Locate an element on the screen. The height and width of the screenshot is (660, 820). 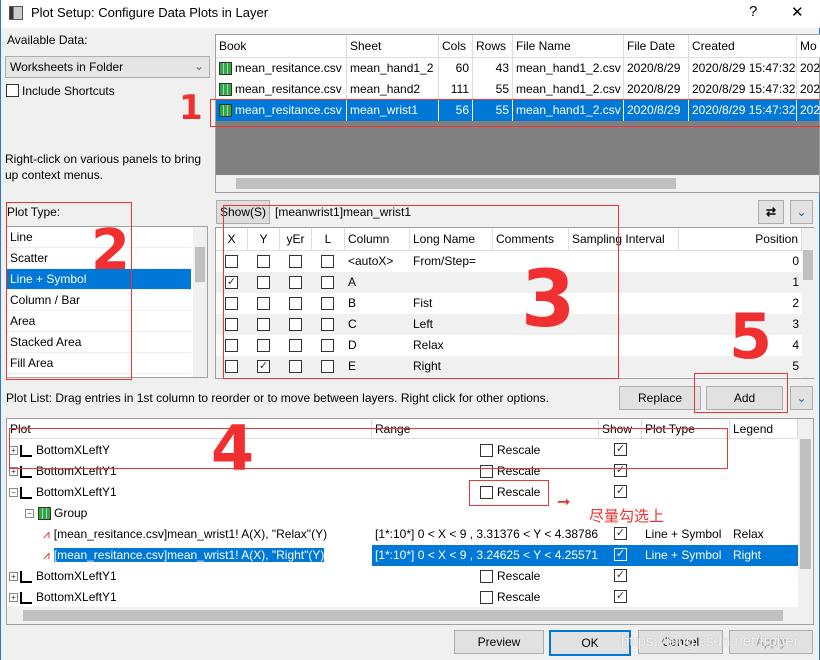
rescale-label: Rescale is located at coordinates (519, 597).